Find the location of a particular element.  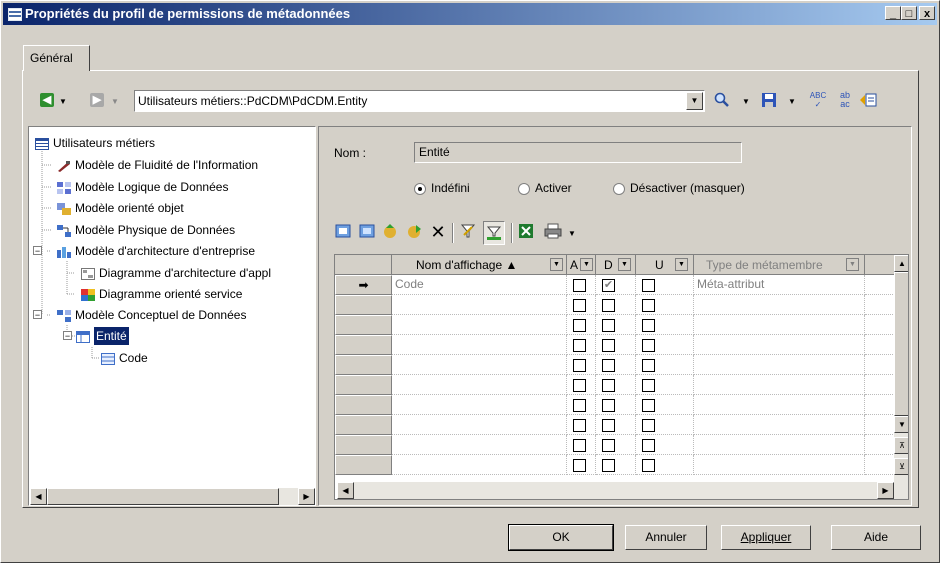

replace-icon: ab ac is located at coordinates (845, 100).